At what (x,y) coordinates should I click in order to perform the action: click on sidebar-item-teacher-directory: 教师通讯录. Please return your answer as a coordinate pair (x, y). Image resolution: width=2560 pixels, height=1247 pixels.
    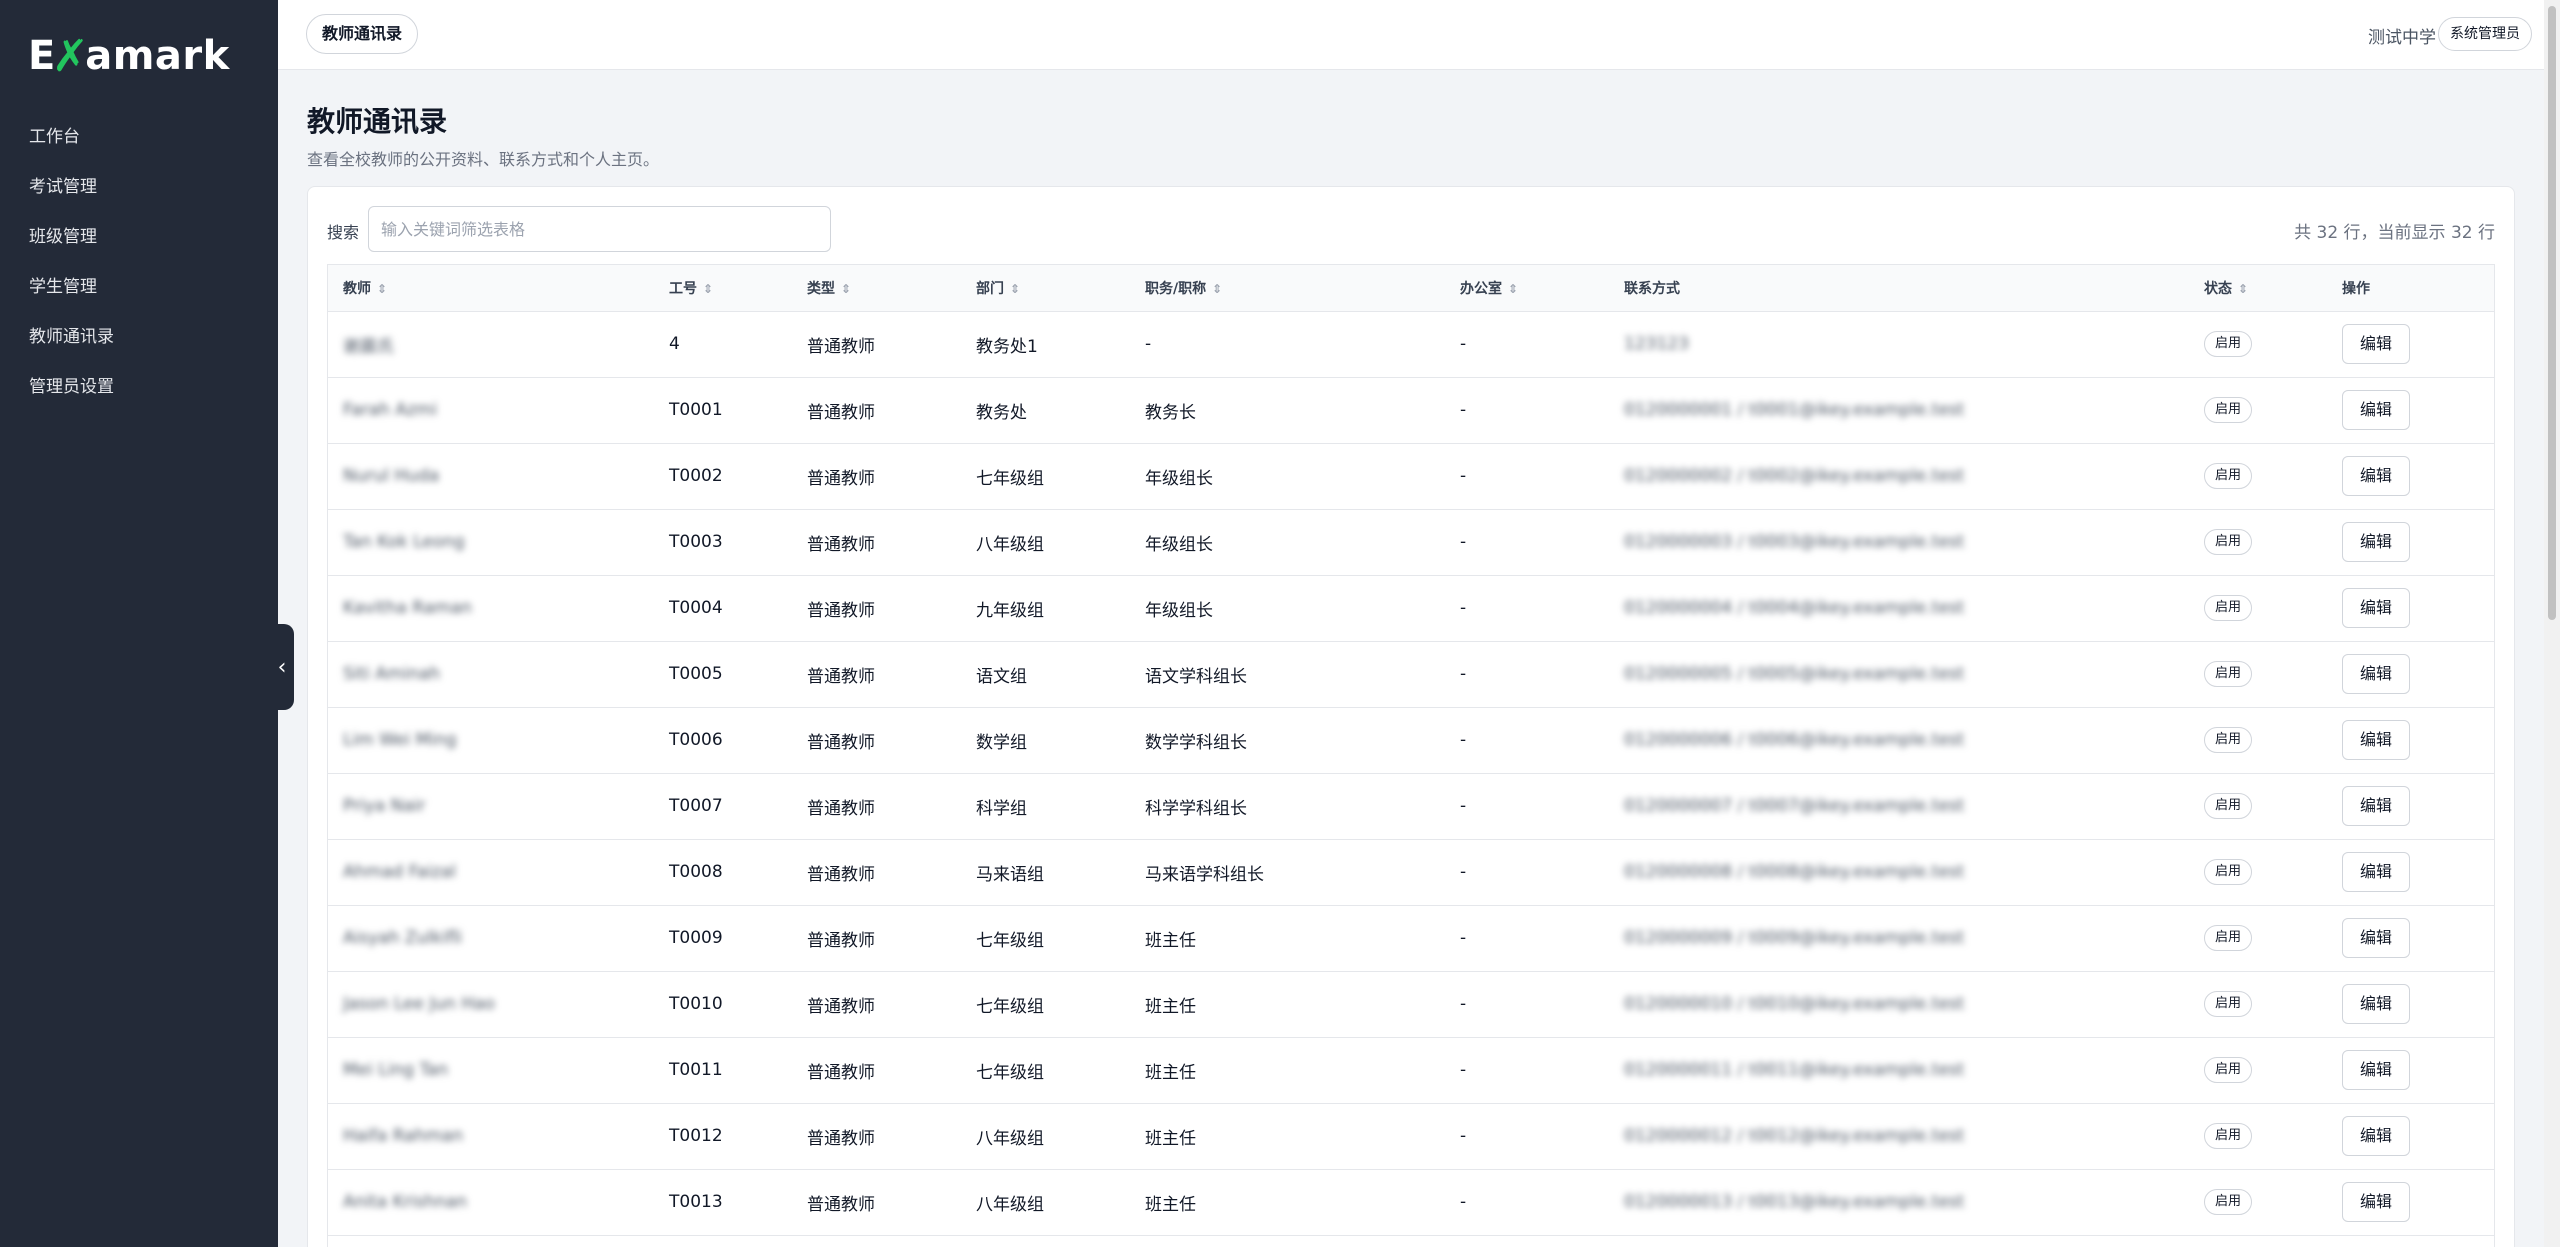
    Looking at the image, I should click on (139, 337).